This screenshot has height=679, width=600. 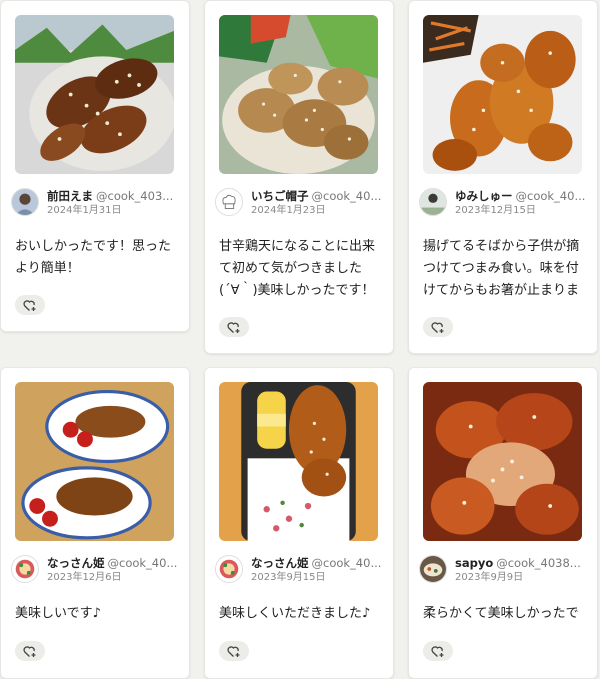 I want to click on author-name: 前田えま, so click(x=70, y=196).